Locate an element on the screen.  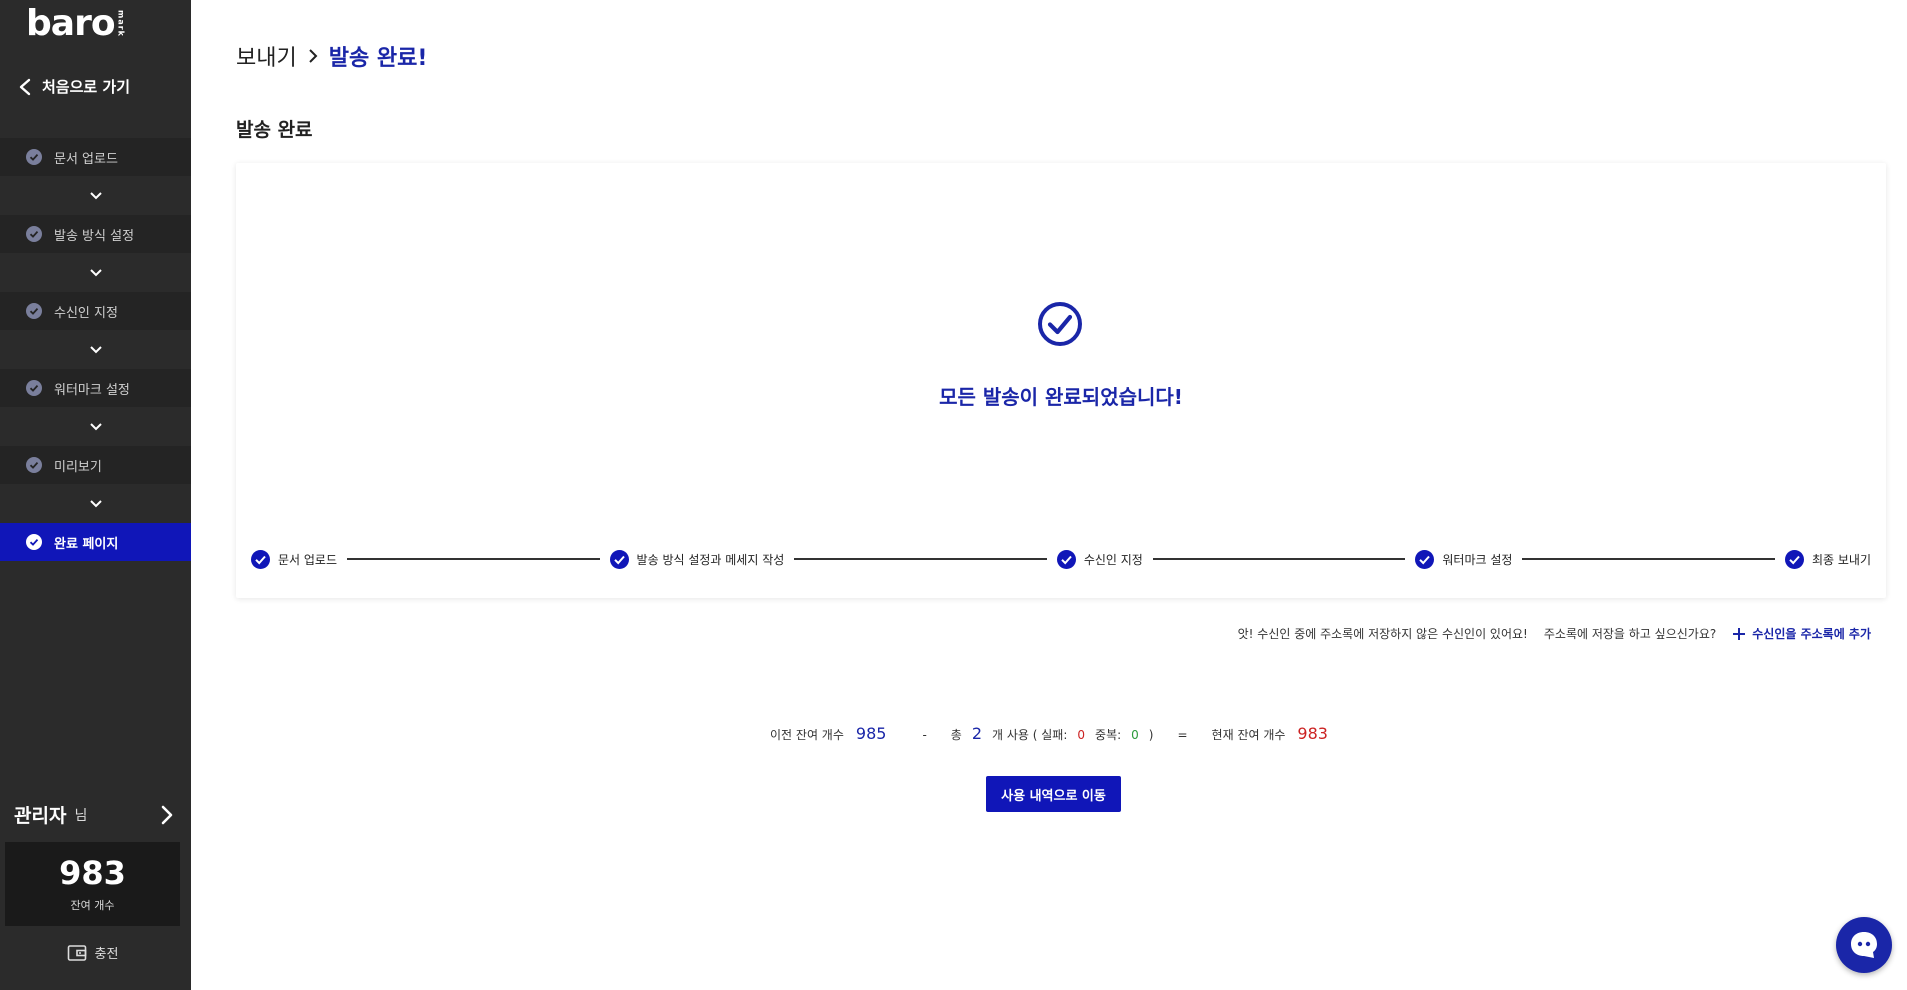
notice-text: 앗! 수신인 중에 주소록에 저장하지 않은 수신인이 있어요! is located at coordinates (1382, 634).